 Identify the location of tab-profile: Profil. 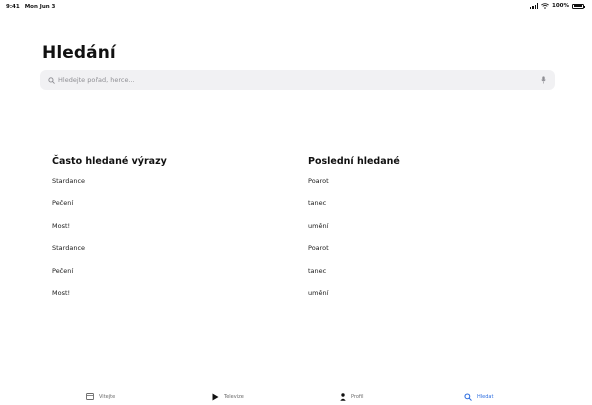
(351, 397).